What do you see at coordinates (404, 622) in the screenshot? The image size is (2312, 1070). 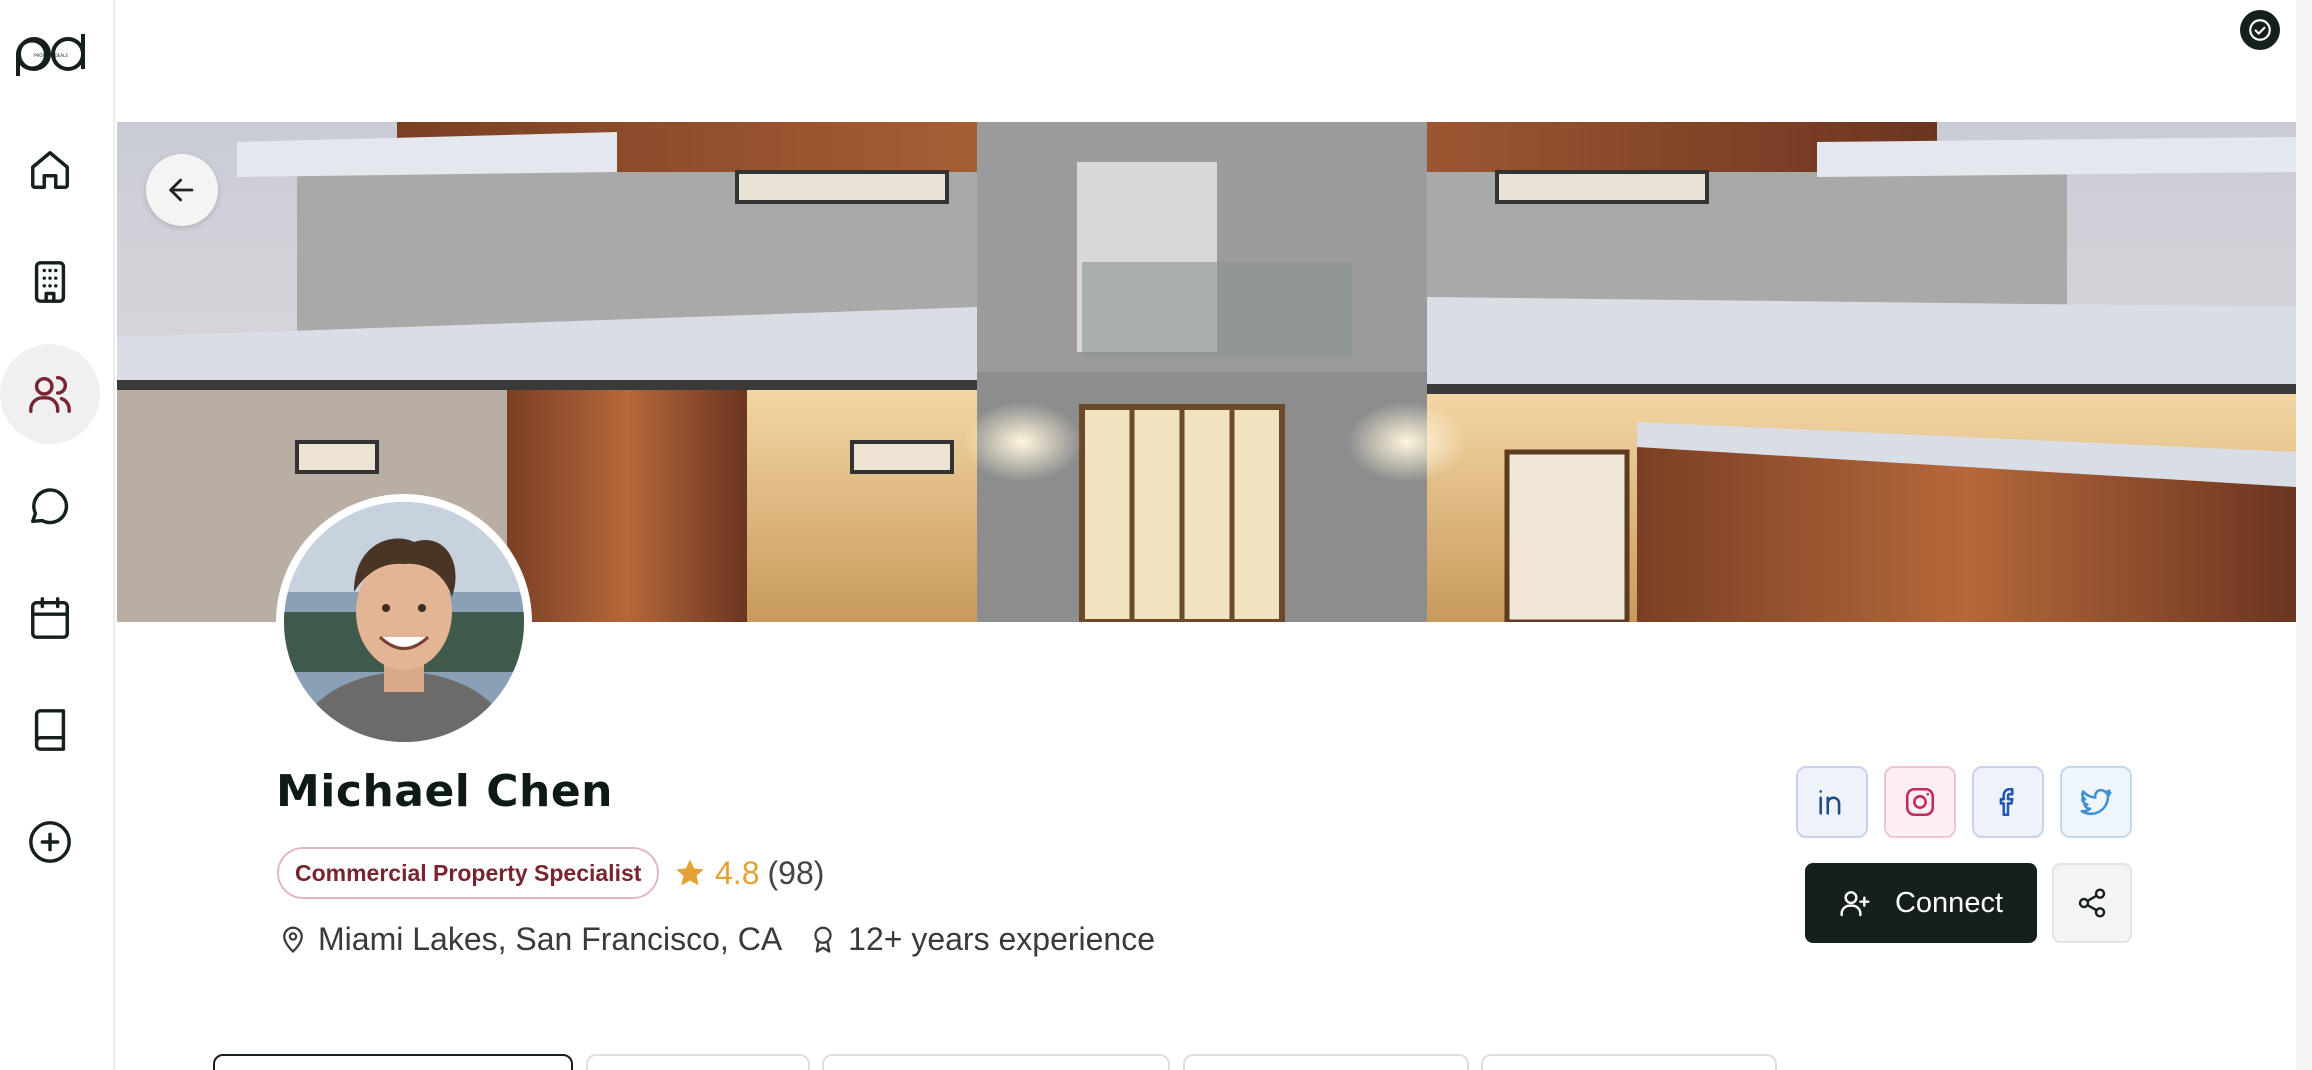 I see `avatar` at bounding box center [404, 622].